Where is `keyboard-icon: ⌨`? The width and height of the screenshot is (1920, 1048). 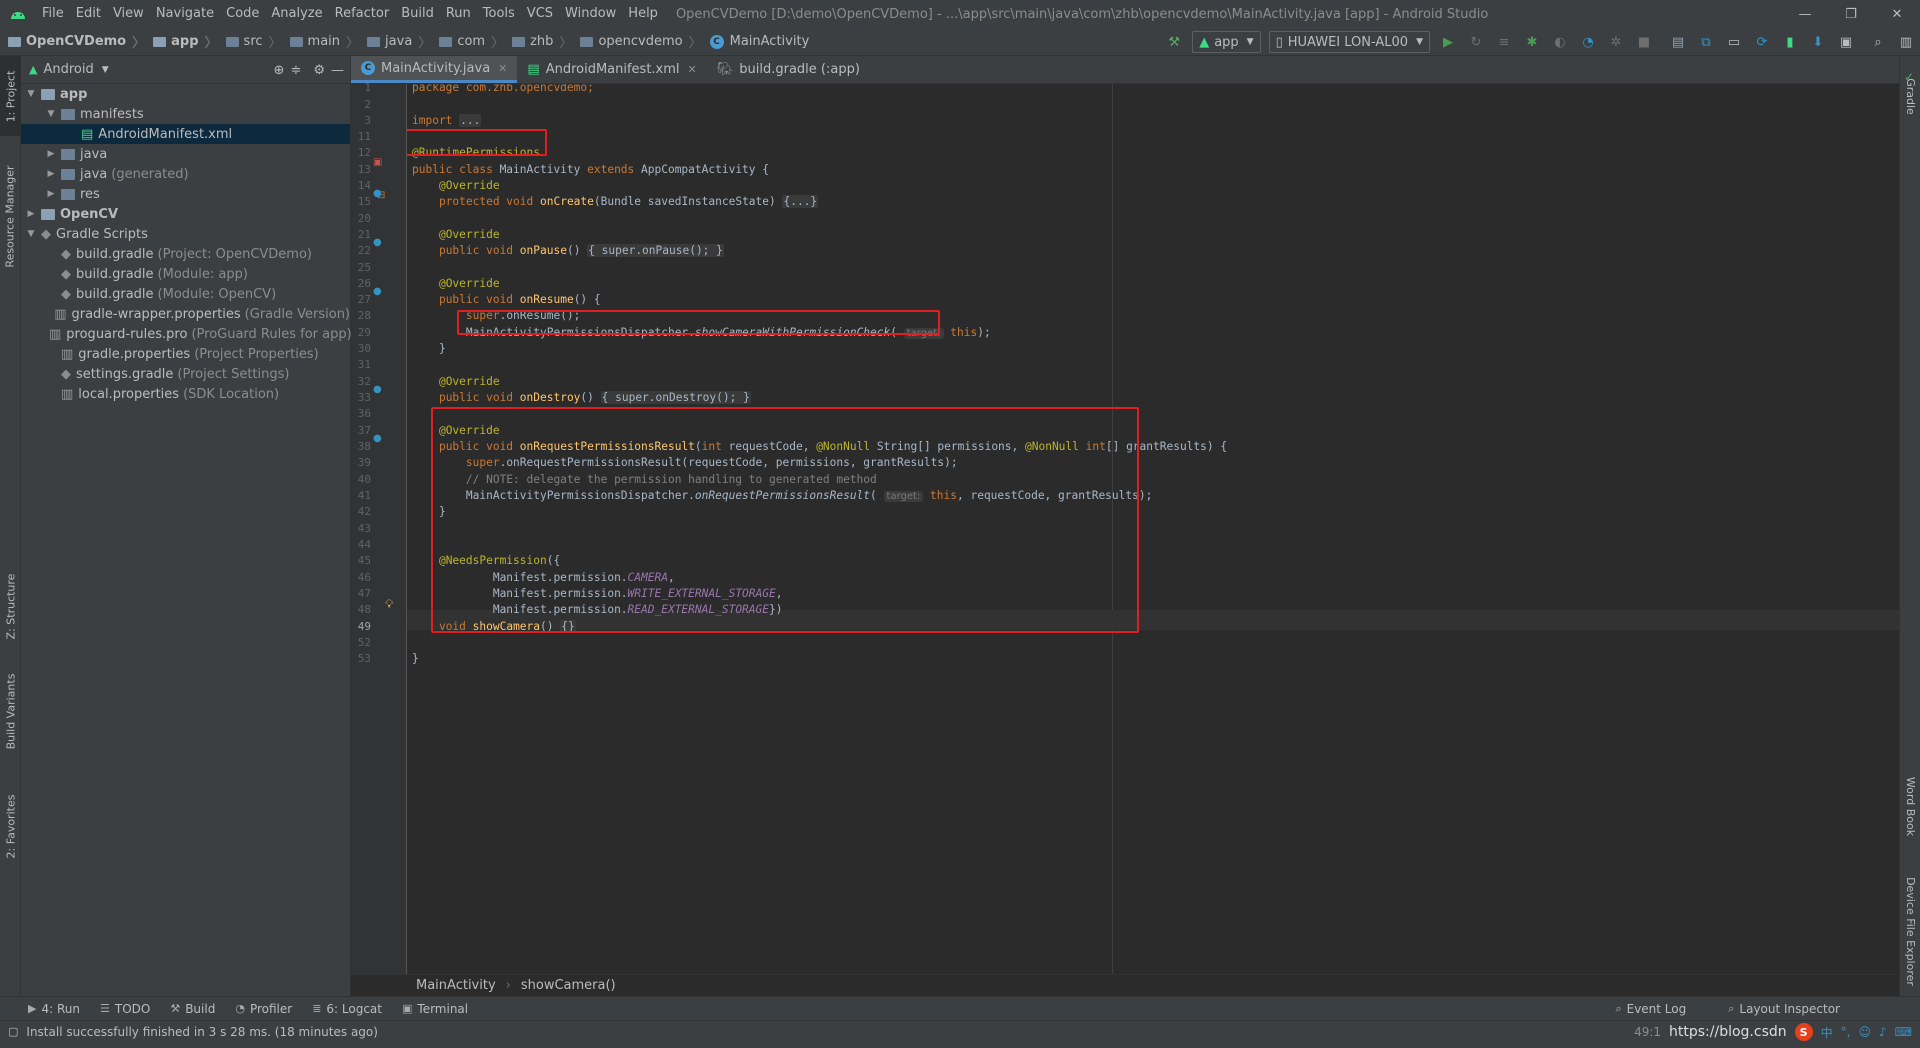
keyboard-icon: ⌨ is located at coordinates (1903, 1032).